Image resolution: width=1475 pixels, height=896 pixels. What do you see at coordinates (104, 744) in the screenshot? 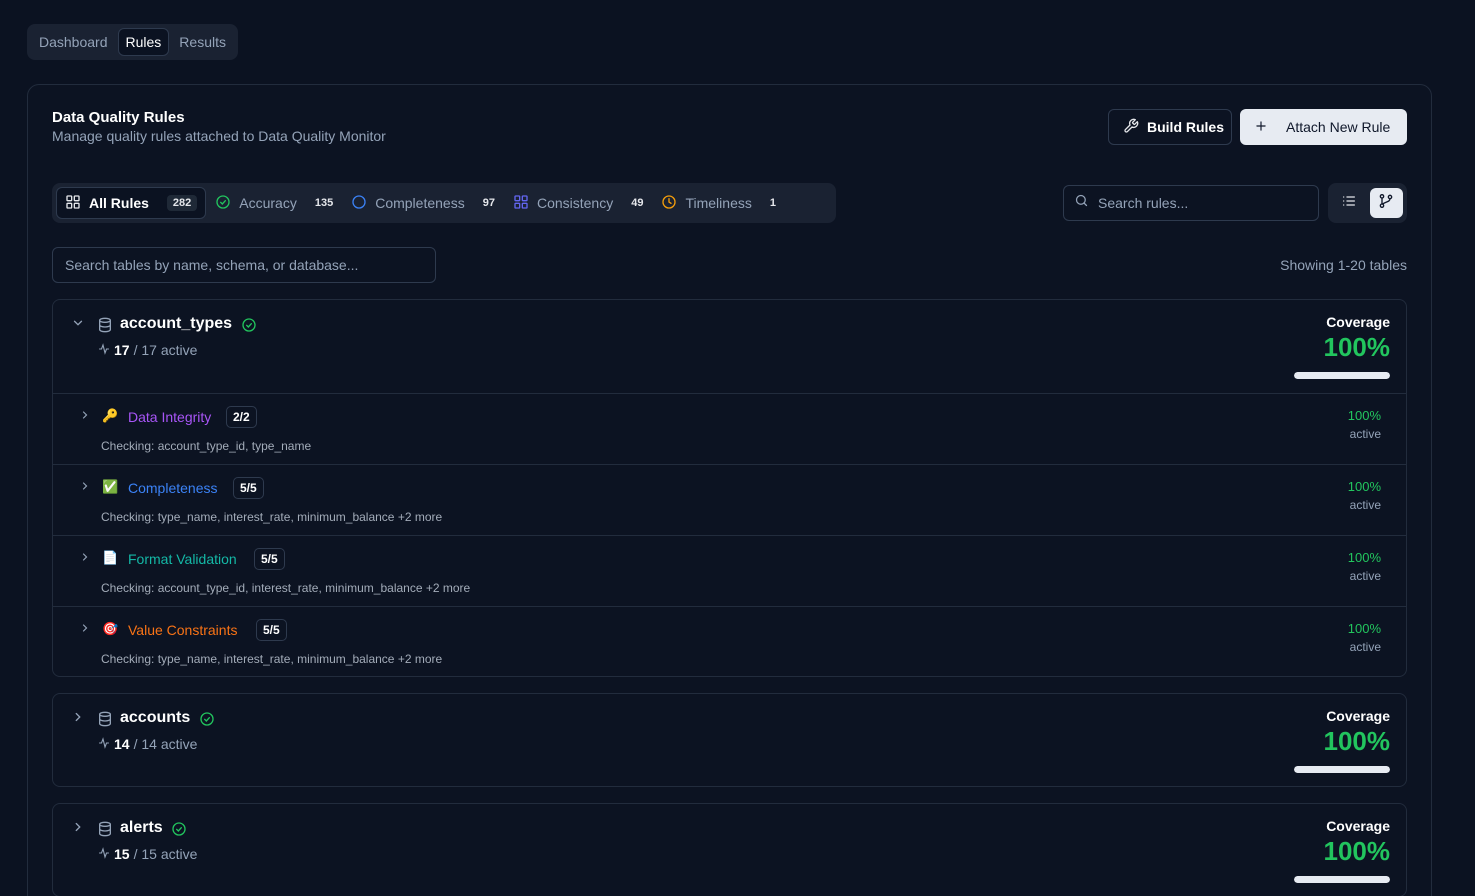
I see `activity-icon` at bounding box center [104, 744].